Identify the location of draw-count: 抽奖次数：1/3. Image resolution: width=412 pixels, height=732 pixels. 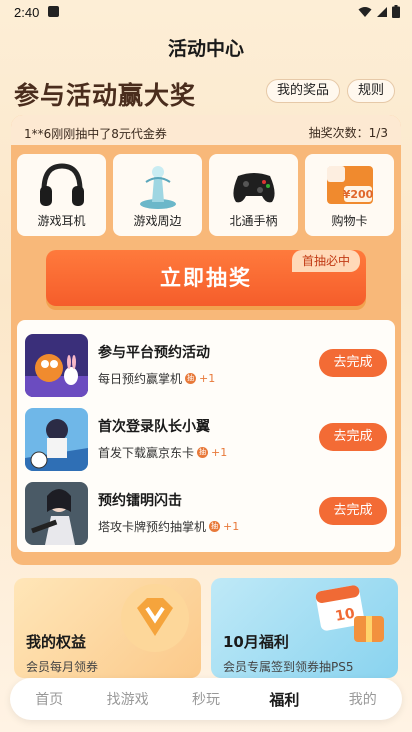
(348, 133).